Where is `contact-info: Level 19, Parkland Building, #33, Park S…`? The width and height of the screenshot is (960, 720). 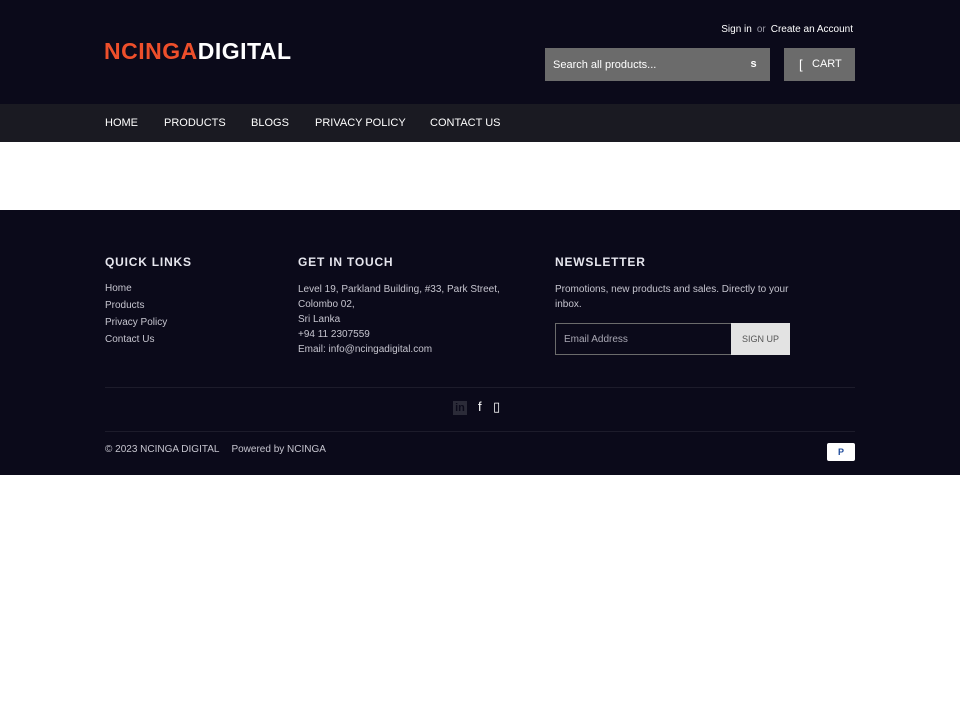 contact-info: Level 19, Parkland Building, #33, Park S… is located at coordinates (413, 319).